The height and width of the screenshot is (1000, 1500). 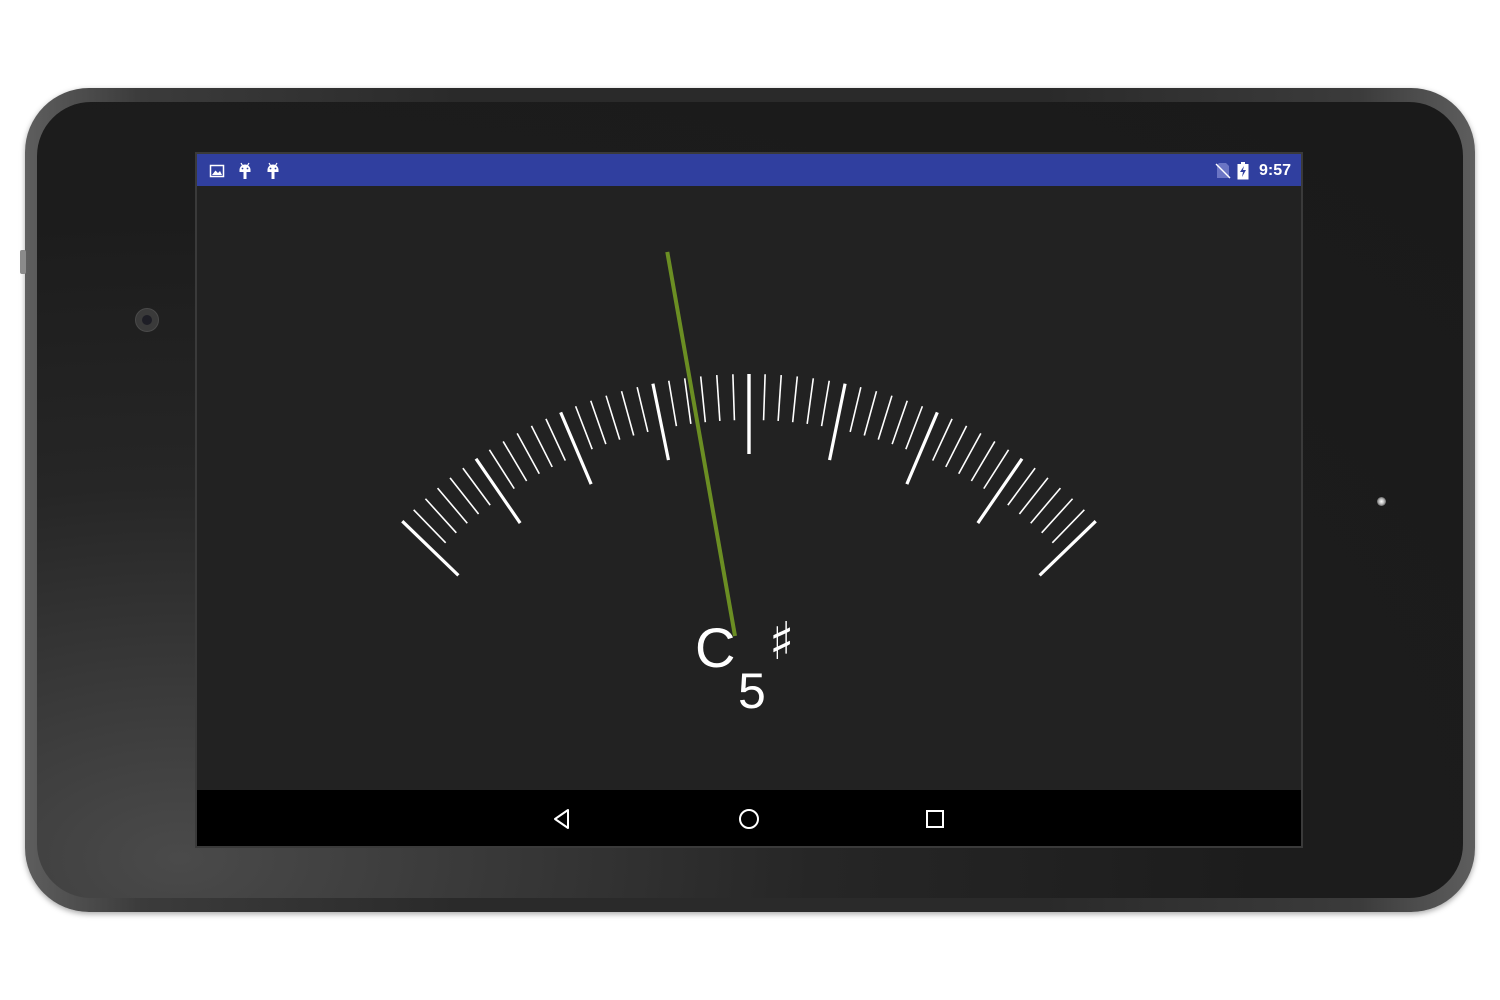 What do you see at coordinates (147, 320) in the screenshot?
I see `front-camera` at bounding box center [147, 320].